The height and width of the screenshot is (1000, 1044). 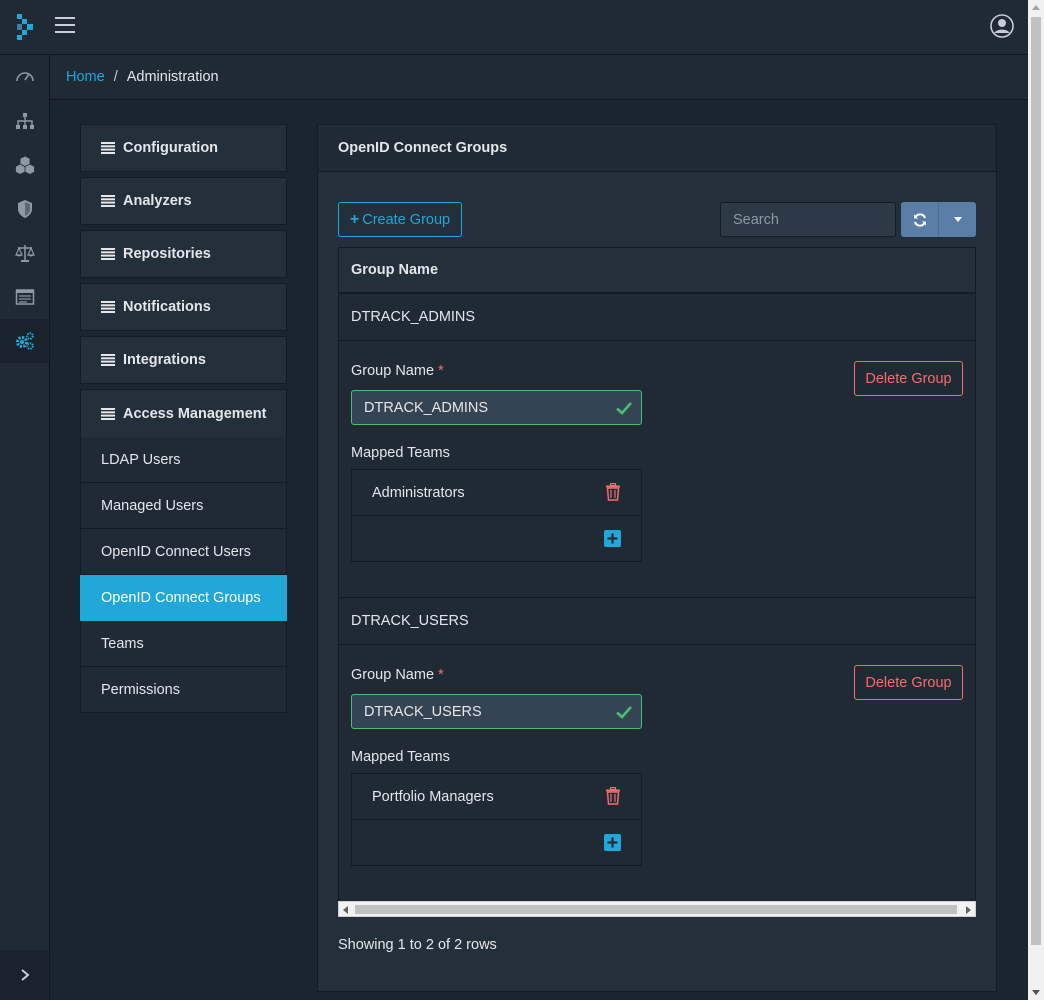 I want to click on refresh-button, so click(x=920, y=219).